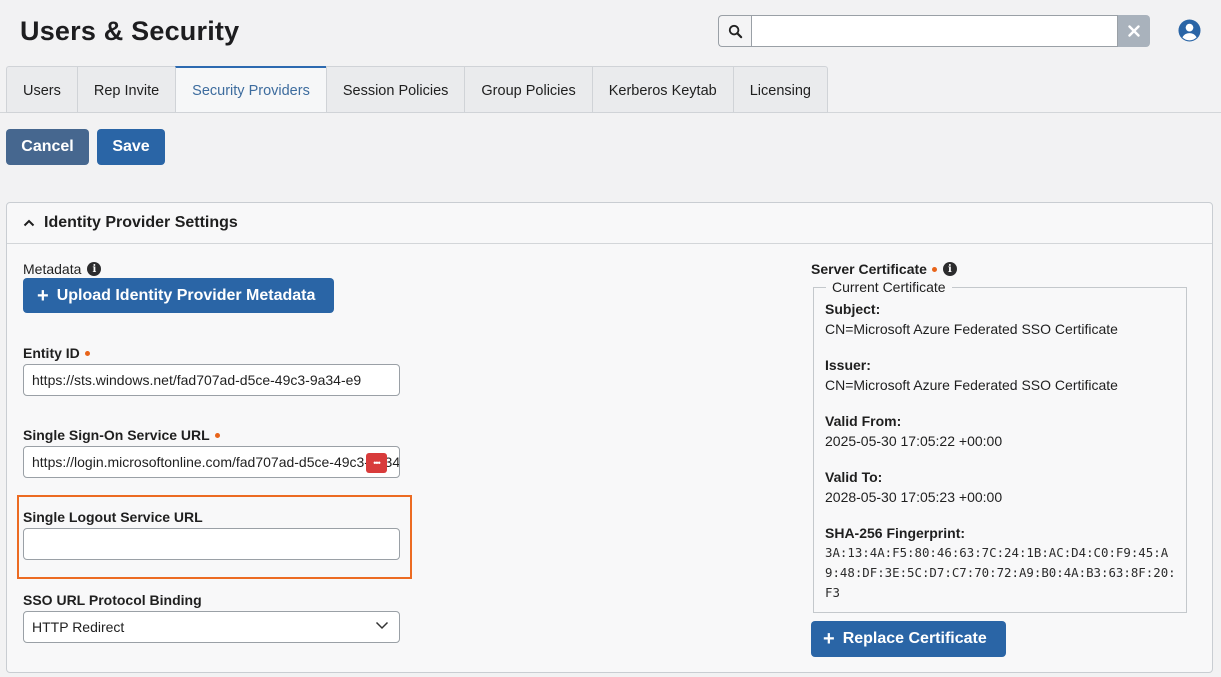  I want to click on search-button, so click(734, 31).